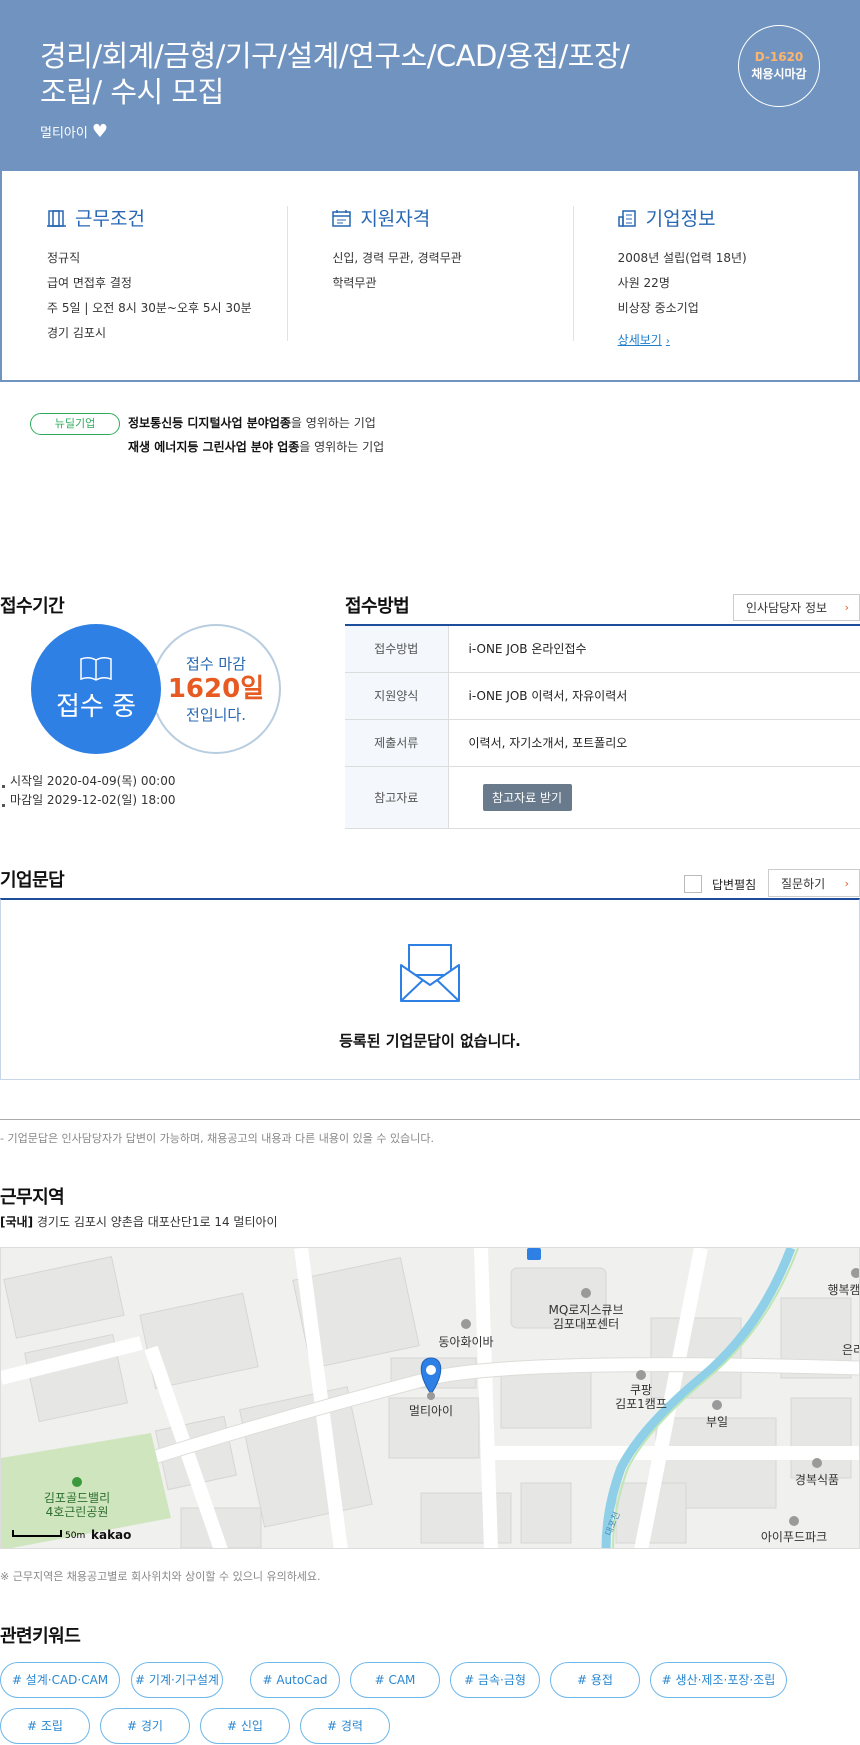 This screenshot has height=1745, width=860. I want to click on deadline-days: 1620일, so click(216, 689).